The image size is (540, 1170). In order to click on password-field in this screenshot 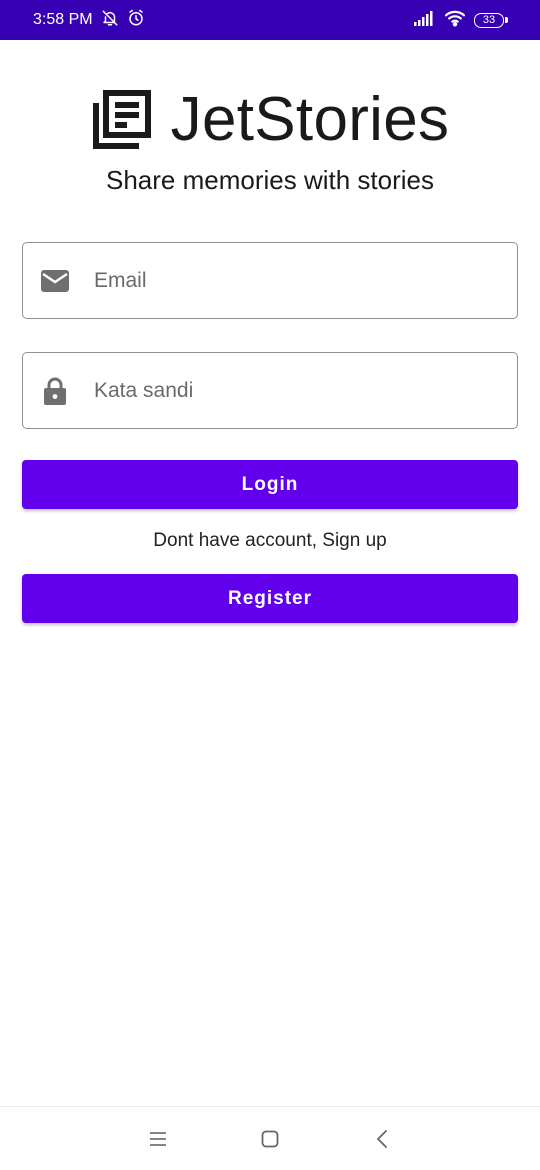, I will do `click(270, 390)`.